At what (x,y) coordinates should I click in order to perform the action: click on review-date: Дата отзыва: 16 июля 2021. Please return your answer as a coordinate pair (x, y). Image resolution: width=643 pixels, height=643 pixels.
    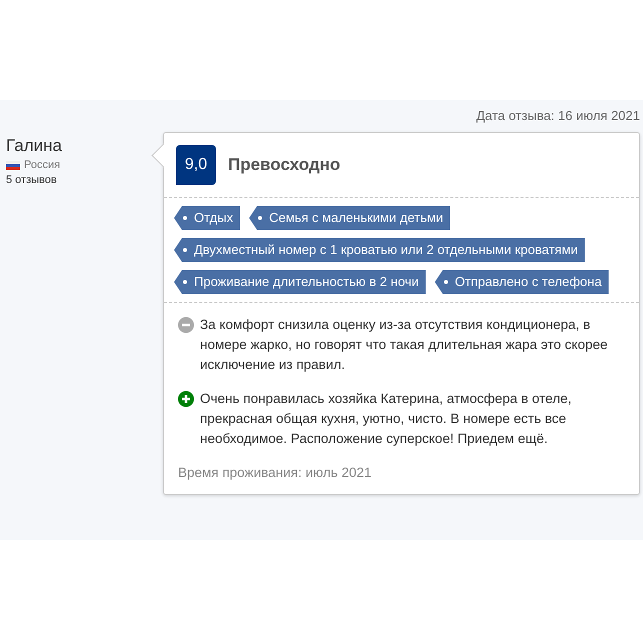
    Looking at the image, I should click on (557, 115).